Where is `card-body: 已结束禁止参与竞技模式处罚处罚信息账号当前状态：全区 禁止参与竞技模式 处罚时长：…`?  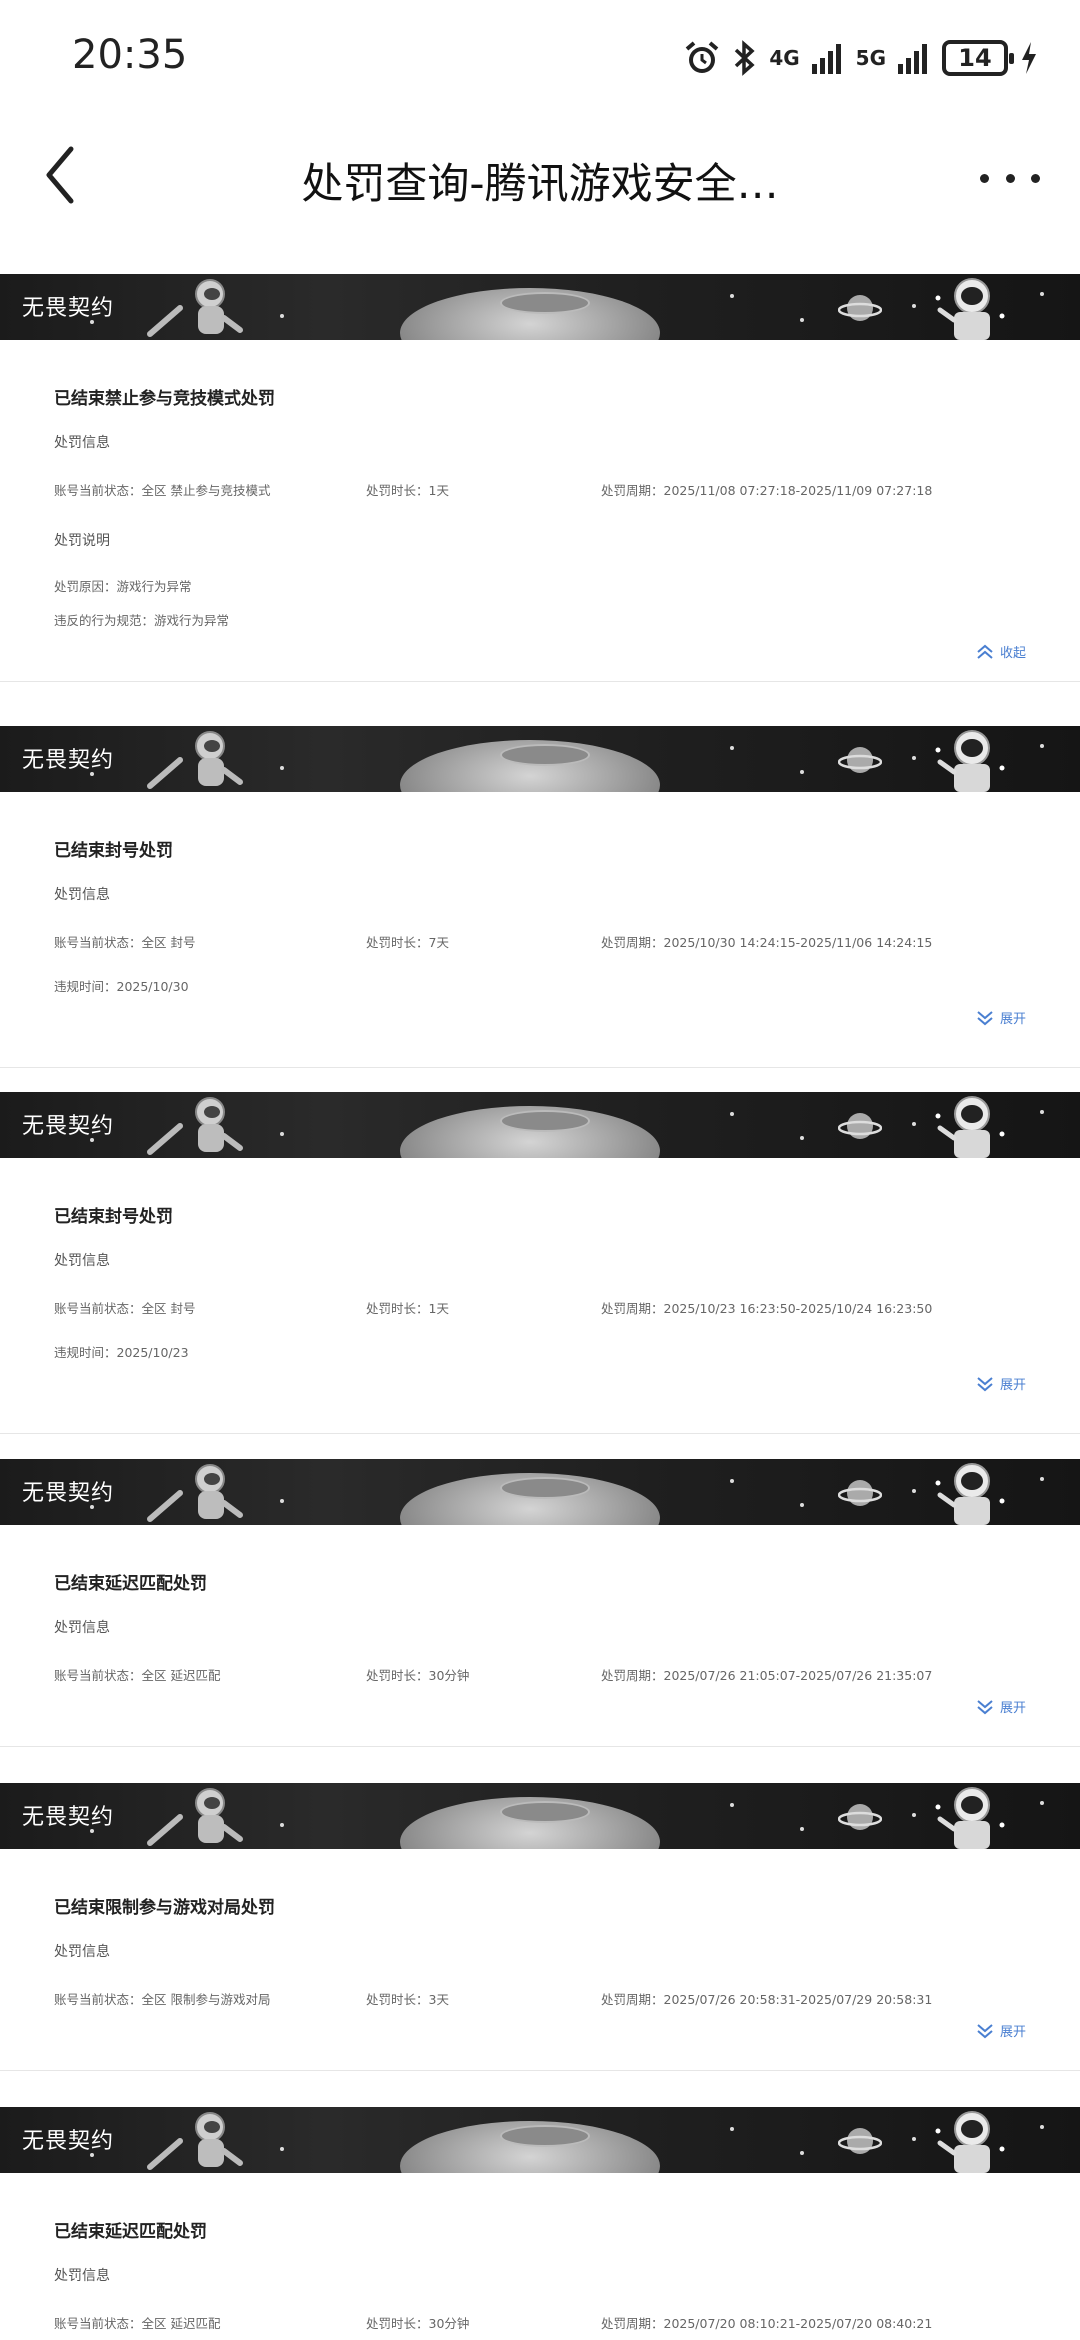 card-body: 已结束禁止参与竞技模式处罚处罚信息账号当前状态：全区 禁止参与竞技模式 处罚时长：… is located at coordinates (540, 511).